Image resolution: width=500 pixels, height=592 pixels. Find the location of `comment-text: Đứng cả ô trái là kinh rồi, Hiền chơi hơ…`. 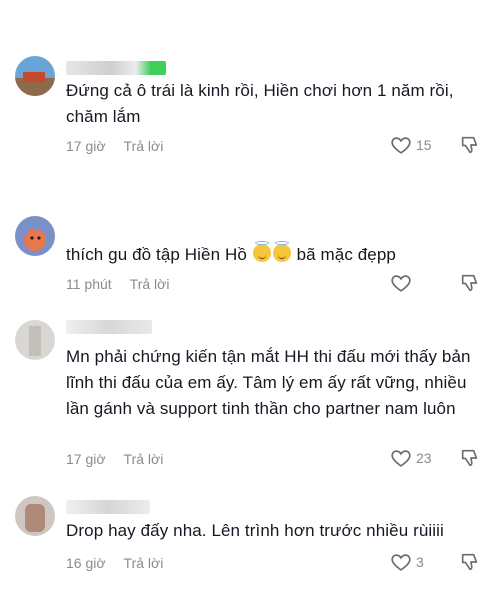

comment-text: Đứng cả ô trái là kinh rồi, Hiền chơi hơ… is located at coordinates (260, 103).